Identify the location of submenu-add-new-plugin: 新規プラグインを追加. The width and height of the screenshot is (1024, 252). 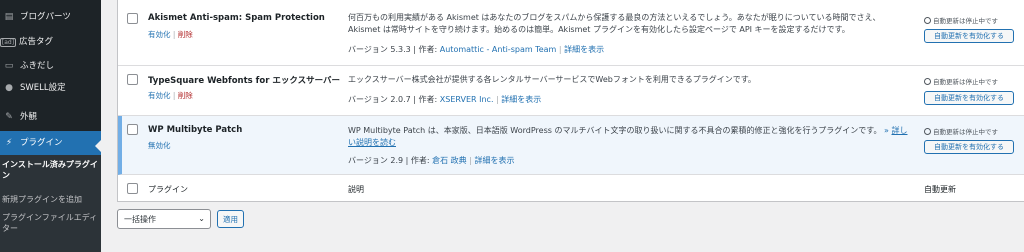
(42, 199).